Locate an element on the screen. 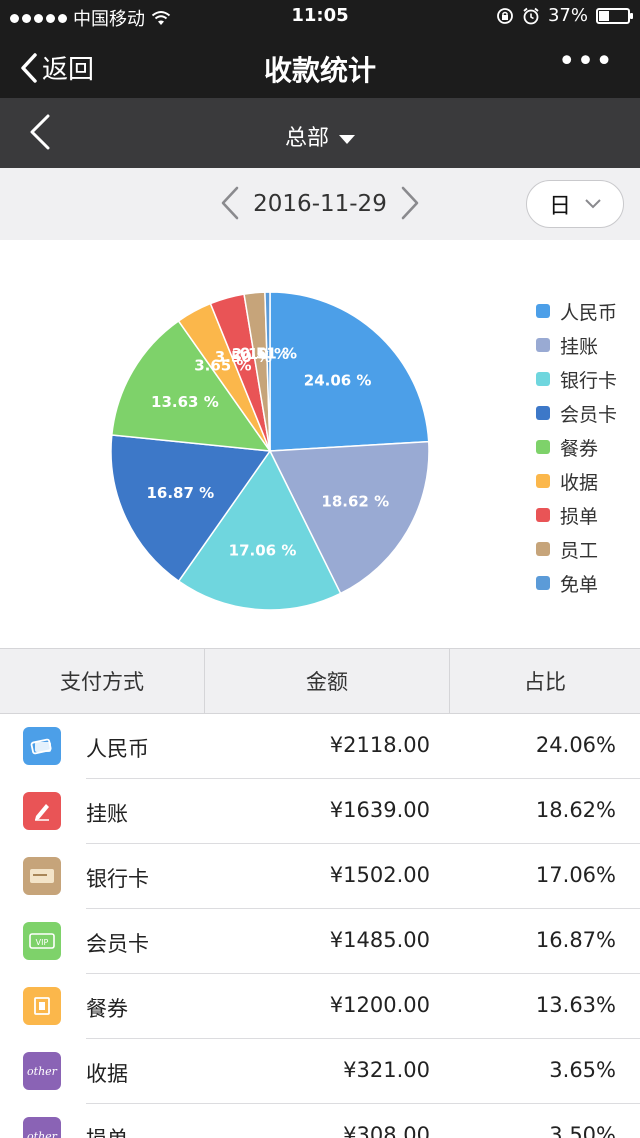  next-date-button is located at coordinates (410, 205).